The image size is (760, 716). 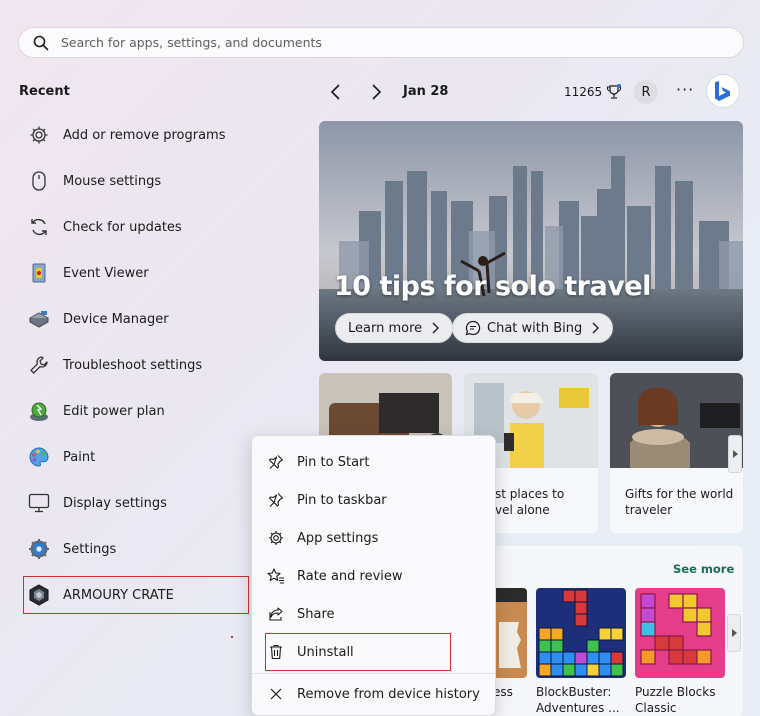 I want to click on menu-item-uninstall: Uninstall, so click(x=358, y=652).